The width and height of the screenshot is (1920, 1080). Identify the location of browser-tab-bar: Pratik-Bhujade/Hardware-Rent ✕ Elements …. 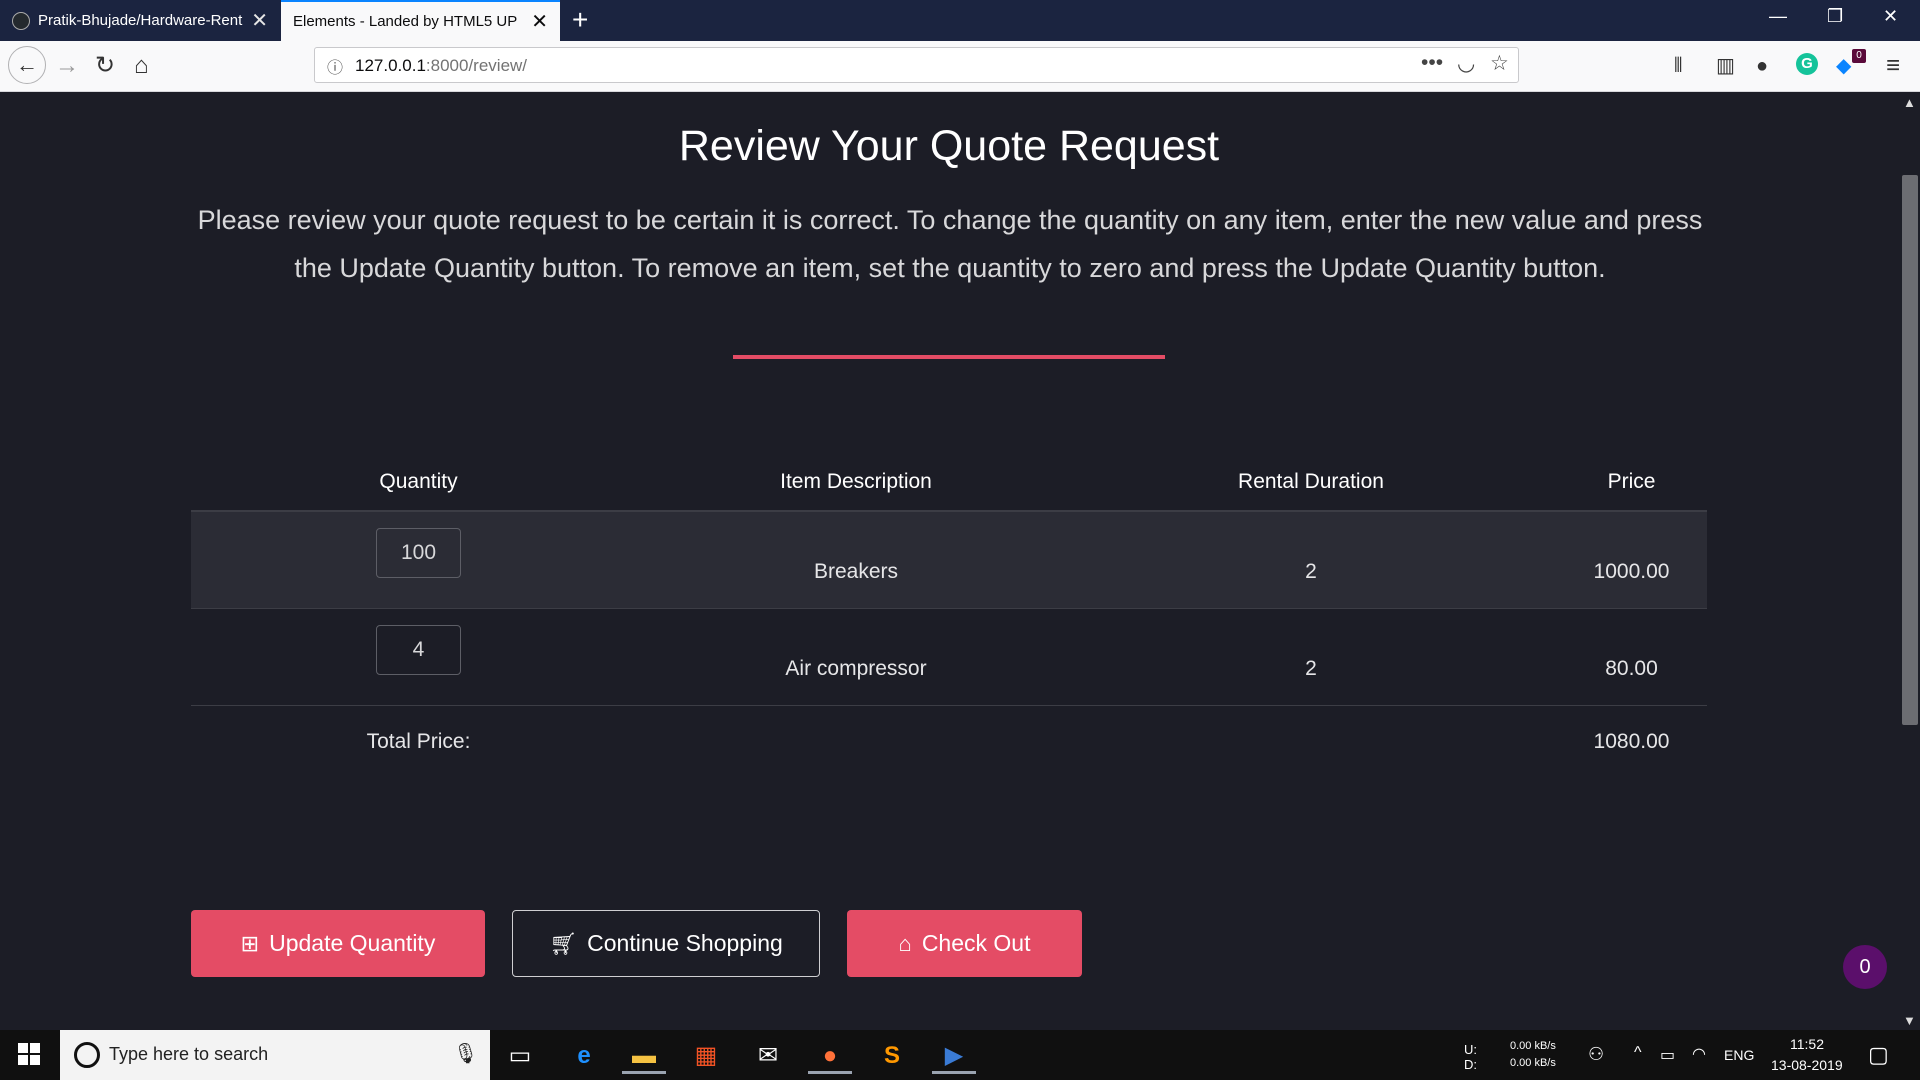
(960, 20).